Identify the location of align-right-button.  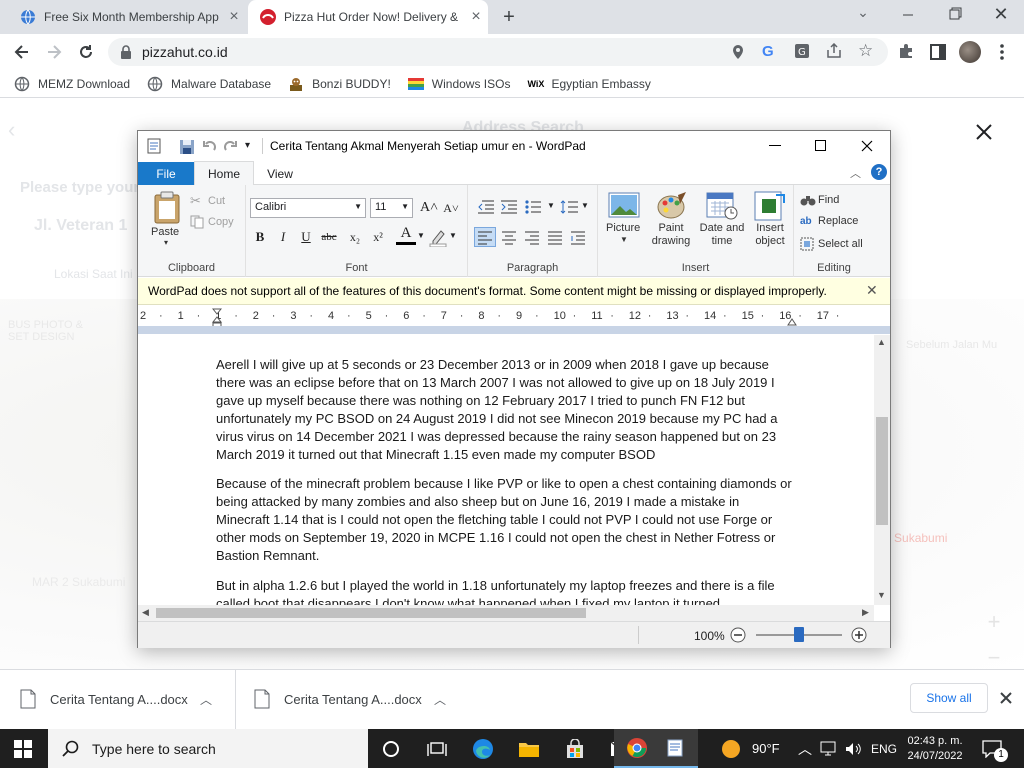
(532, 237).